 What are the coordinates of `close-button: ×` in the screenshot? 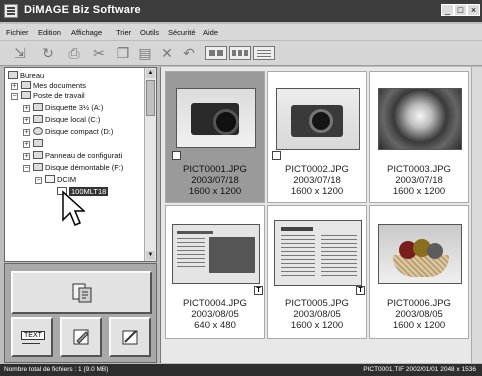 It's located at (473, 10).